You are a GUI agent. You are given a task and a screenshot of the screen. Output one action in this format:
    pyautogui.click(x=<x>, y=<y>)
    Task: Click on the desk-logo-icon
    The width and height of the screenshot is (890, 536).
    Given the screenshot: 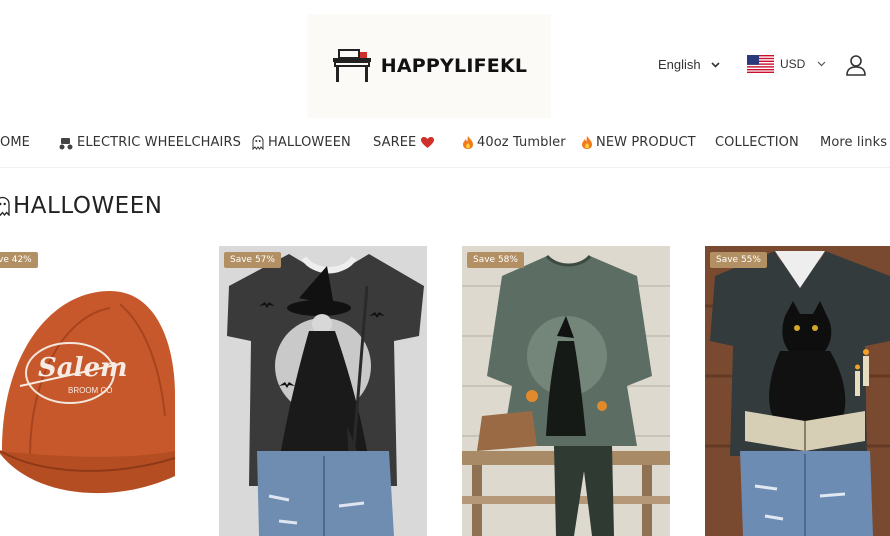 What is the action you would take?
    pyautogui.click(x=351, y=65)
    